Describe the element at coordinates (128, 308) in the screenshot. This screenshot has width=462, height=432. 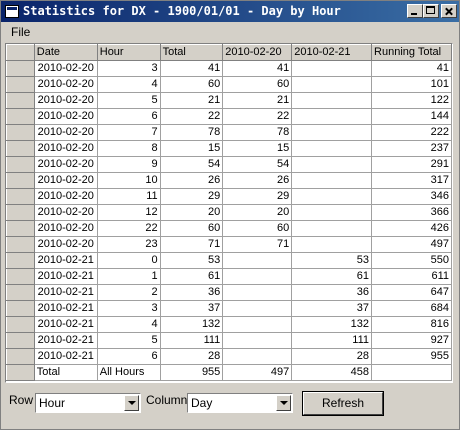
I see `cell-hour: 3` at that location.